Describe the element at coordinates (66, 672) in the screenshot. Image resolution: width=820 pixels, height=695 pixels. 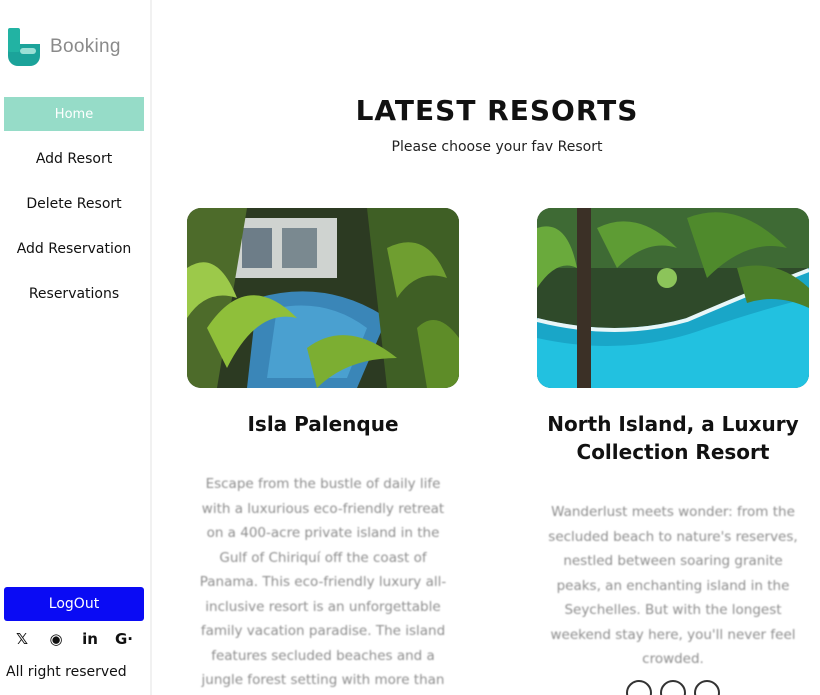
I see `footer-rights: All right reserved` at that location.